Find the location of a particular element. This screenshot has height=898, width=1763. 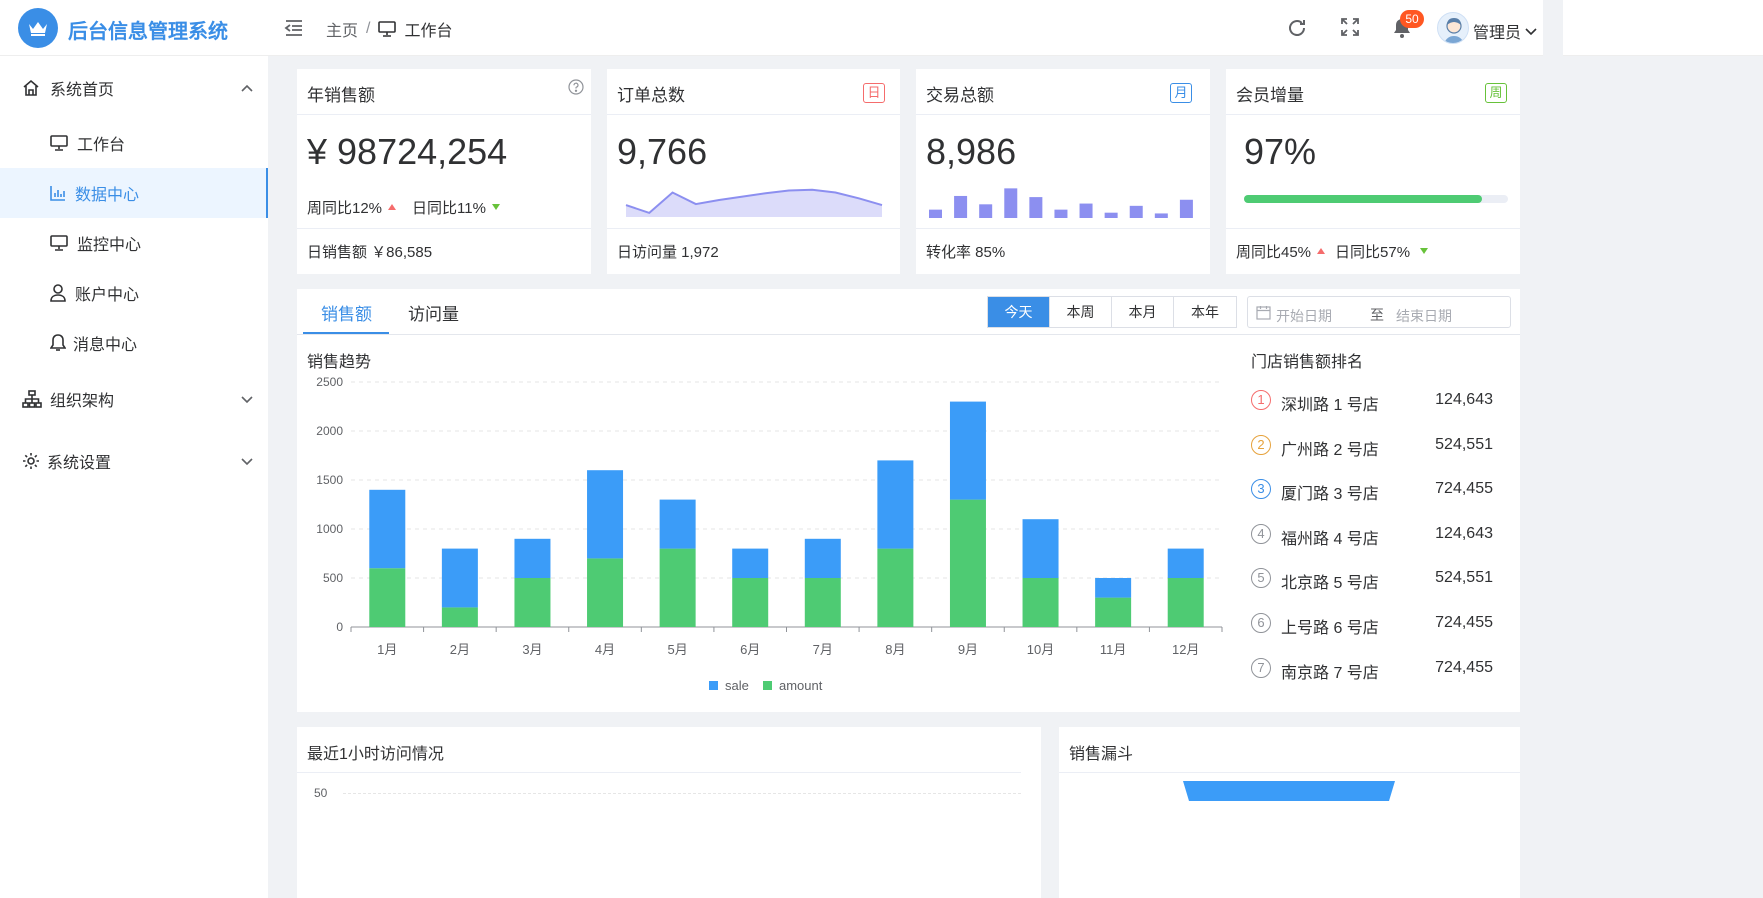

calendar-icon is located at coordinates (1263, 313).